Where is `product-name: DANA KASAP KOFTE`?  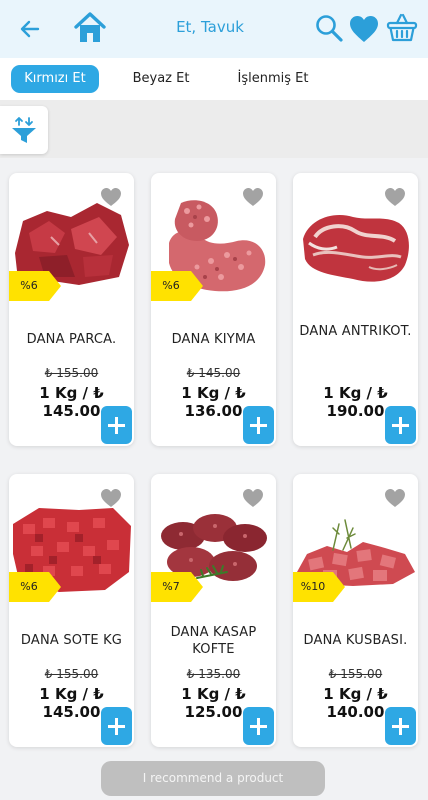
product-name: DANA KASAP KOFTE is located at coordinates (213, 641).